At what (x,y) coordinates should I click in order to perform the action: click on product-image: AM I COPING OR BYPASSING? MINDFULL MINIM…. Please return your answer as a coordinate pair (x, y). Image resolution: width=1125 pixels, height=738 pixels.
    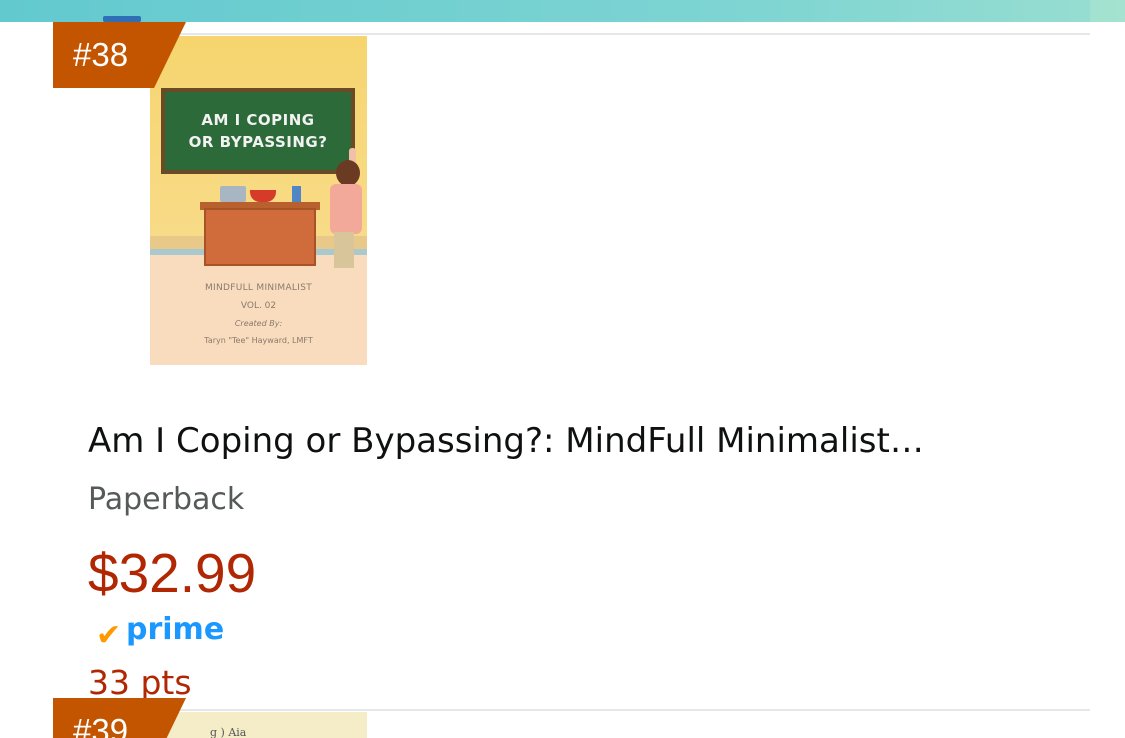
    Looking at the image, I should click on (258, 200).